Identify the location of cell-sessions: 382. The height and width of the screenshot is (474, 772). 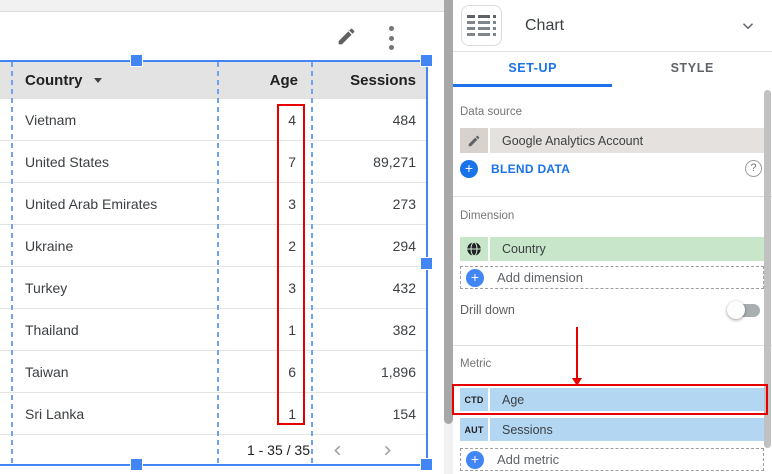
(404, 329).